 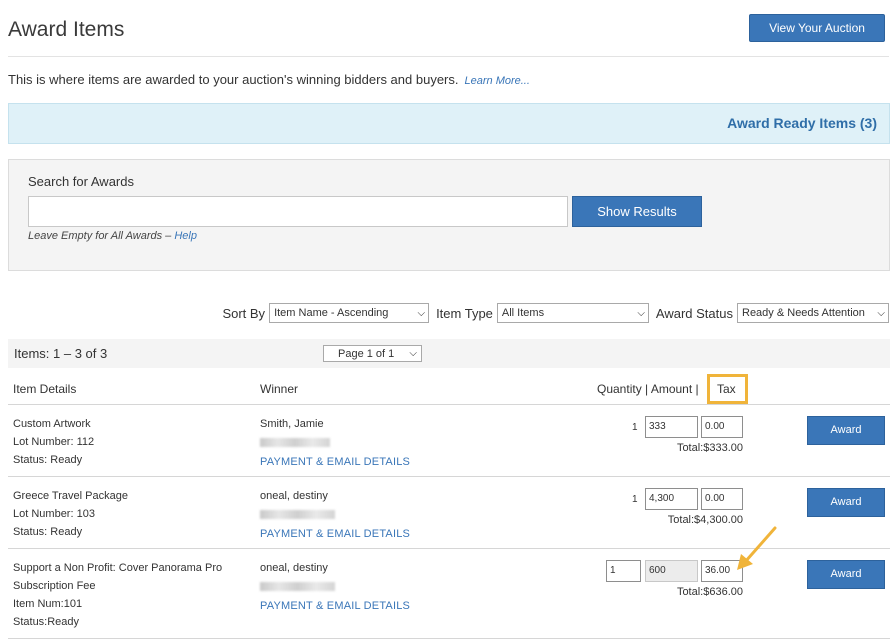 I want to click on winner-details: Smith, Jamie PAYMENT & EMAIL DETAILS, so click(x=335, y=443).